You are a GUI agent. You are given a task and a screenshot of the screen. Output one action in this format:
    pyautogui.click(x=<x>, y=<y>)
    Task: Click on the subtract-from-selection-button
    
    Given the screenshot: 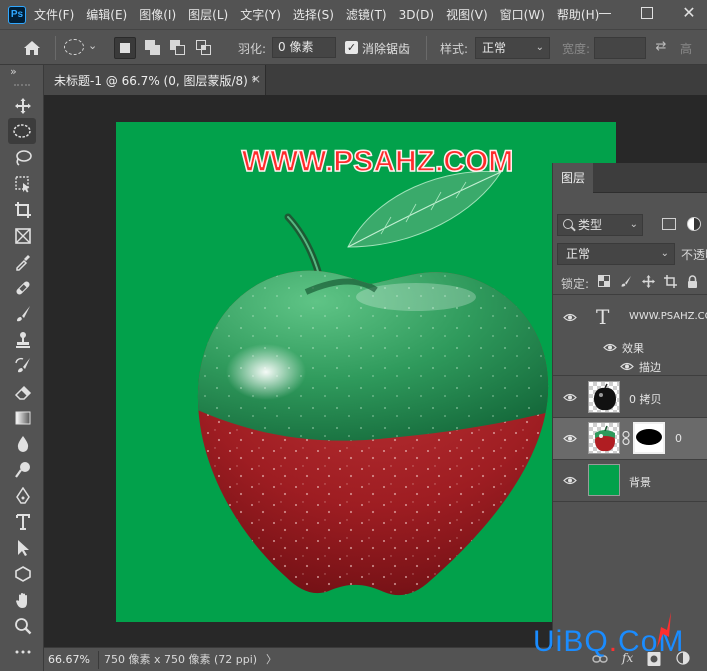 What is the action you would take?
    pyautogui.click(x=178, y=48)
    